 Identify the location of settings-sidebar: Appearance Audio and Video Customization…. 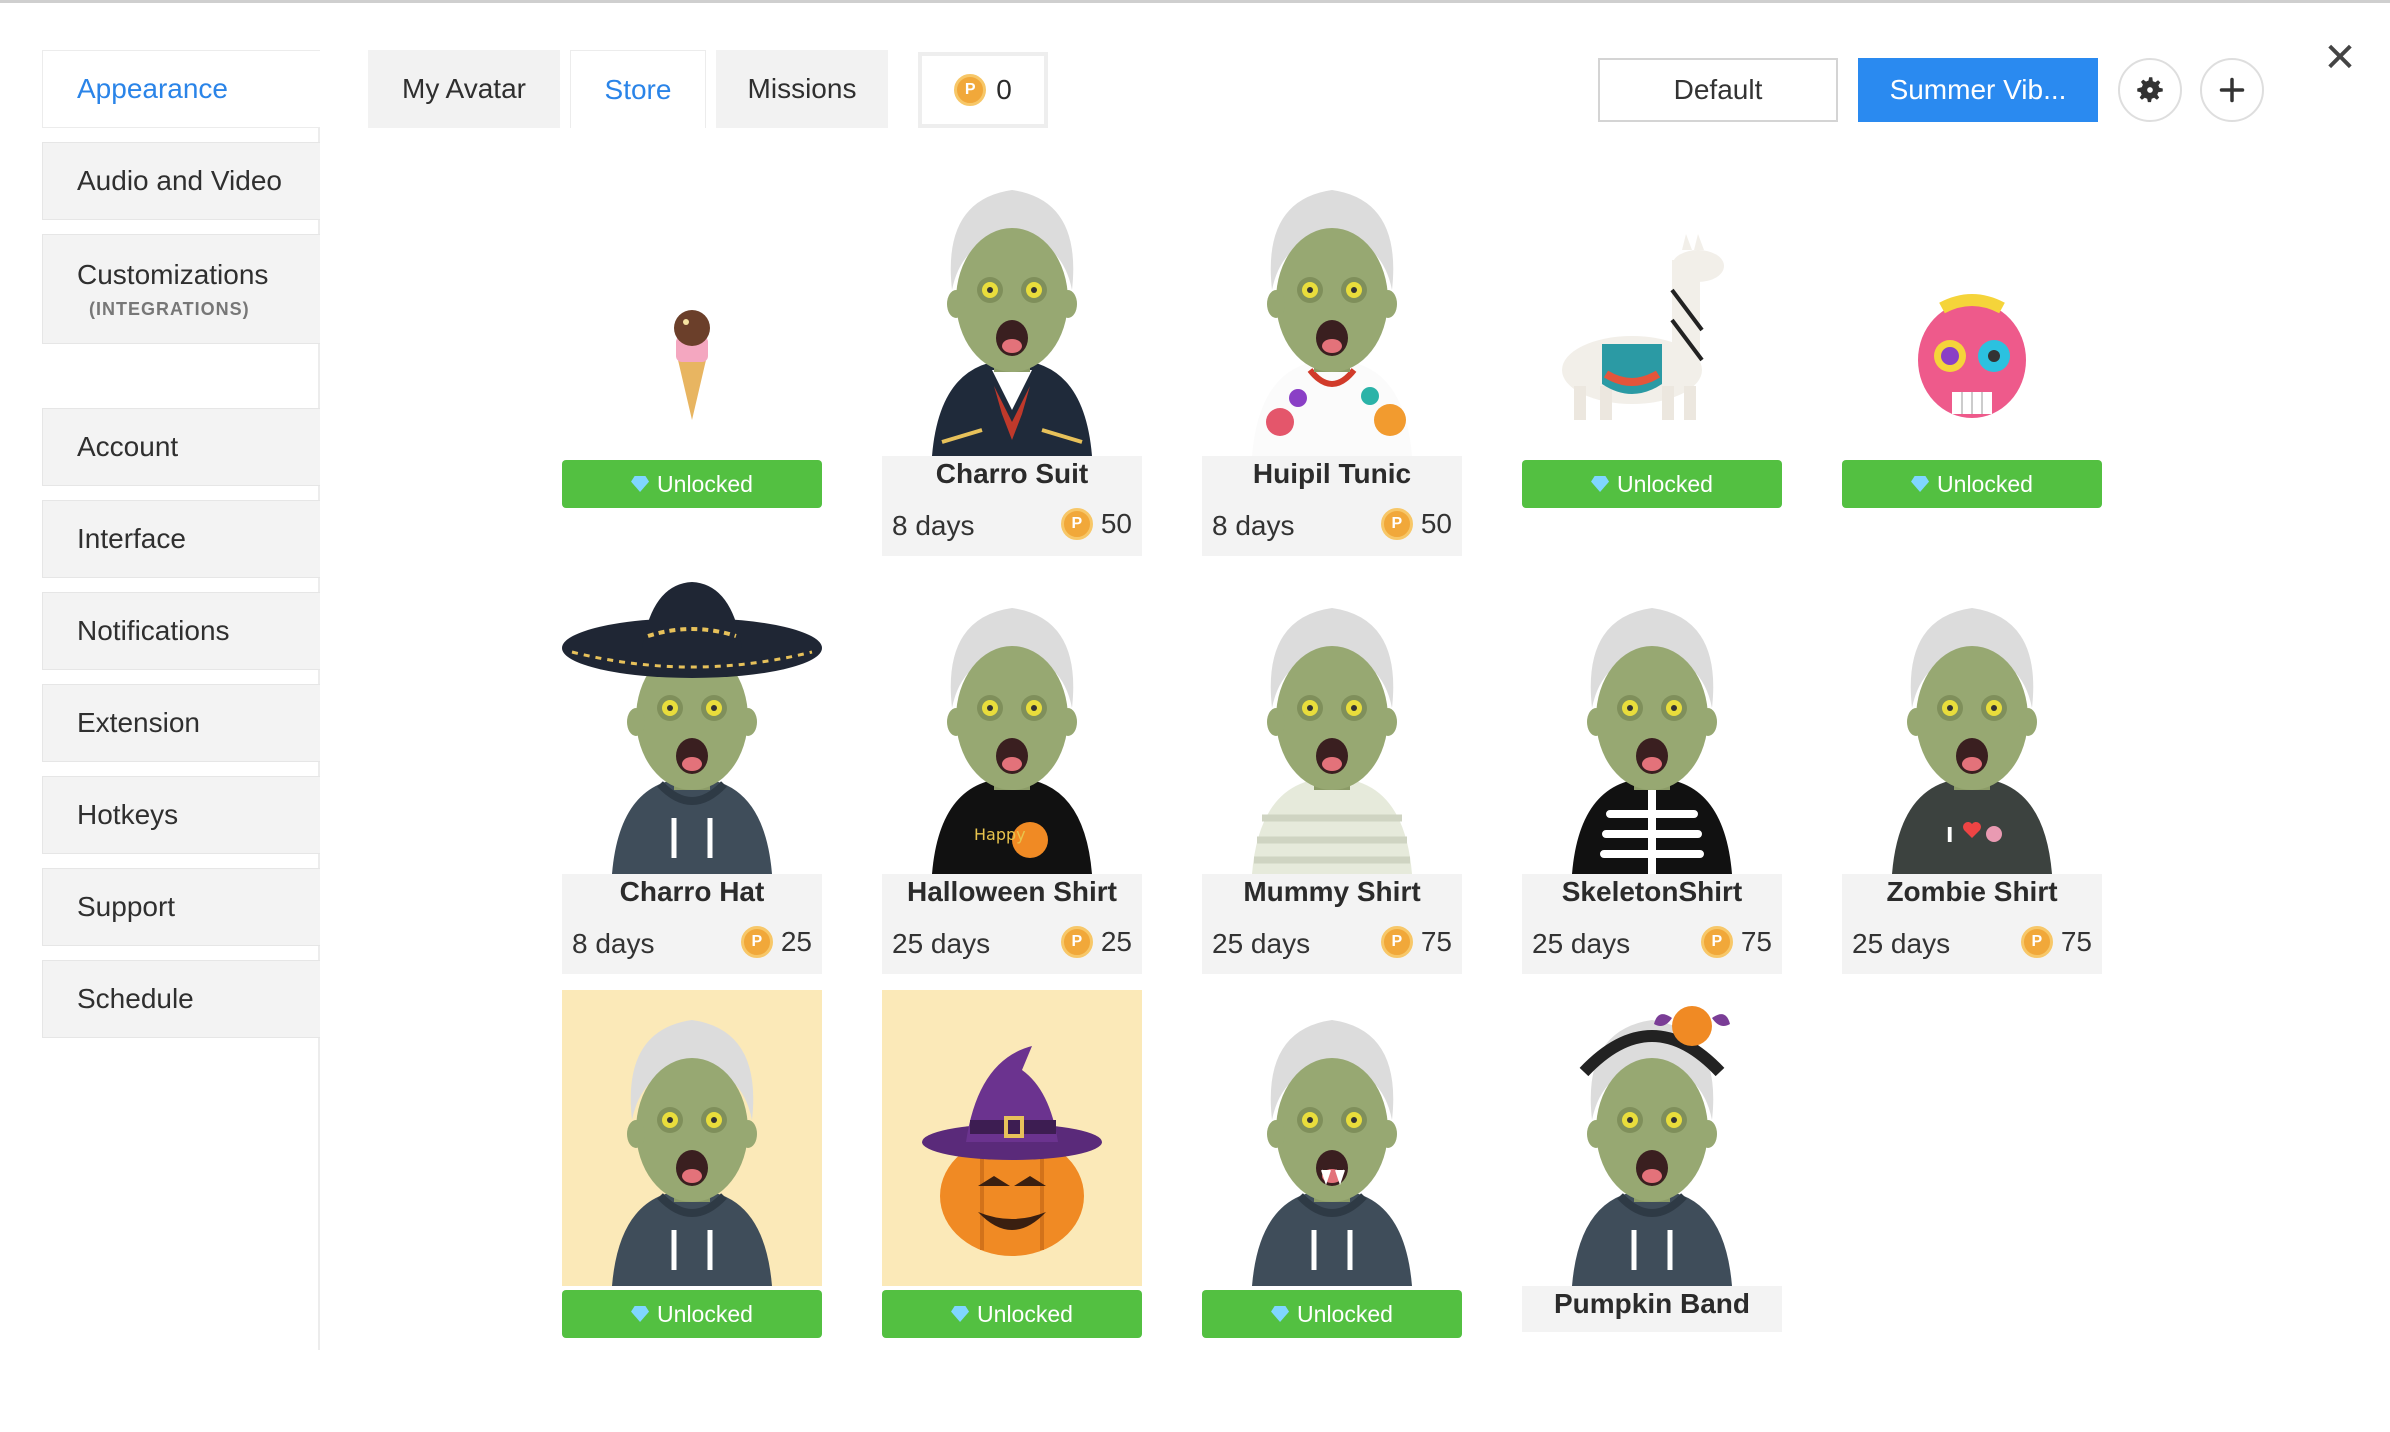
(181, 700).